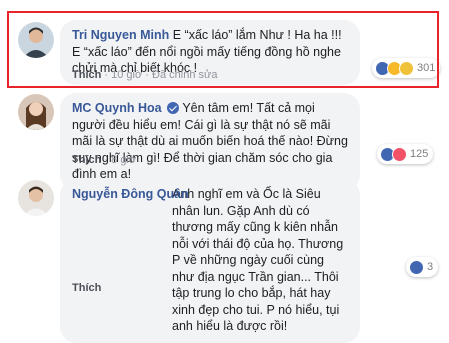  I want to click on reaction-count: 3, so click(430, 267).